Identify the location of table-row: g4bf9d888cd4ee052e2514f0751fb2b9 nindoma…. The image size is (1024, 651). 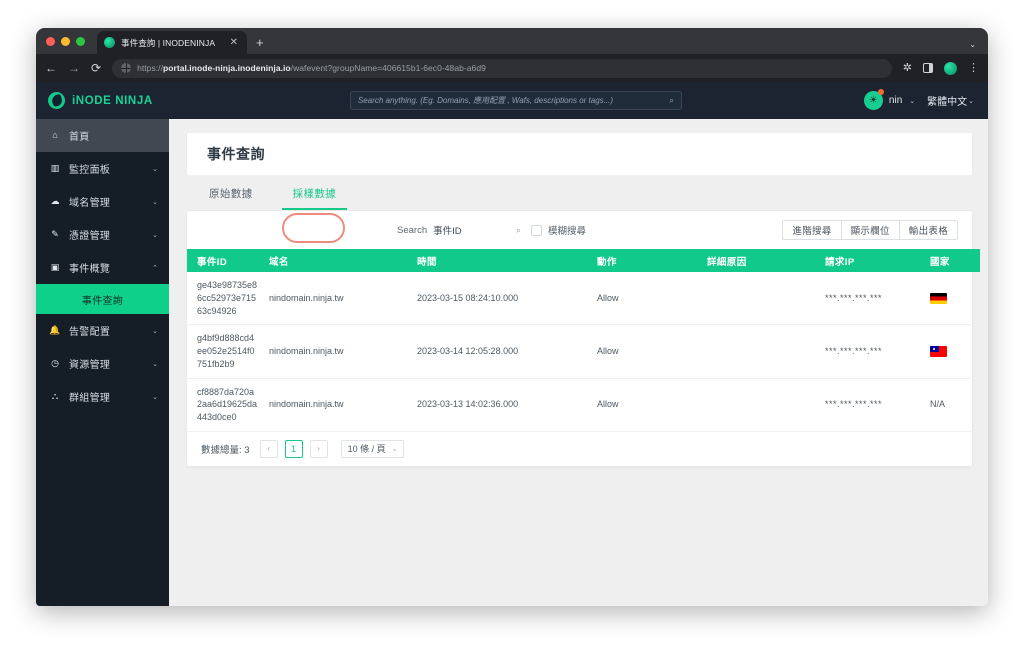
(583, 351).